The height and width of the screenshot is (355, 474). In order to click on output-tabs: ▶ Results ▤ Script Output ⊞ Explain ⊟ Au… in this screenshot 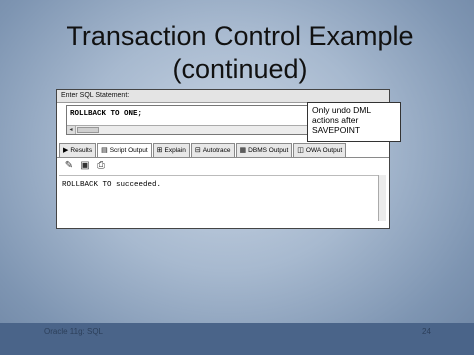, I will do `click(203, 150)`.